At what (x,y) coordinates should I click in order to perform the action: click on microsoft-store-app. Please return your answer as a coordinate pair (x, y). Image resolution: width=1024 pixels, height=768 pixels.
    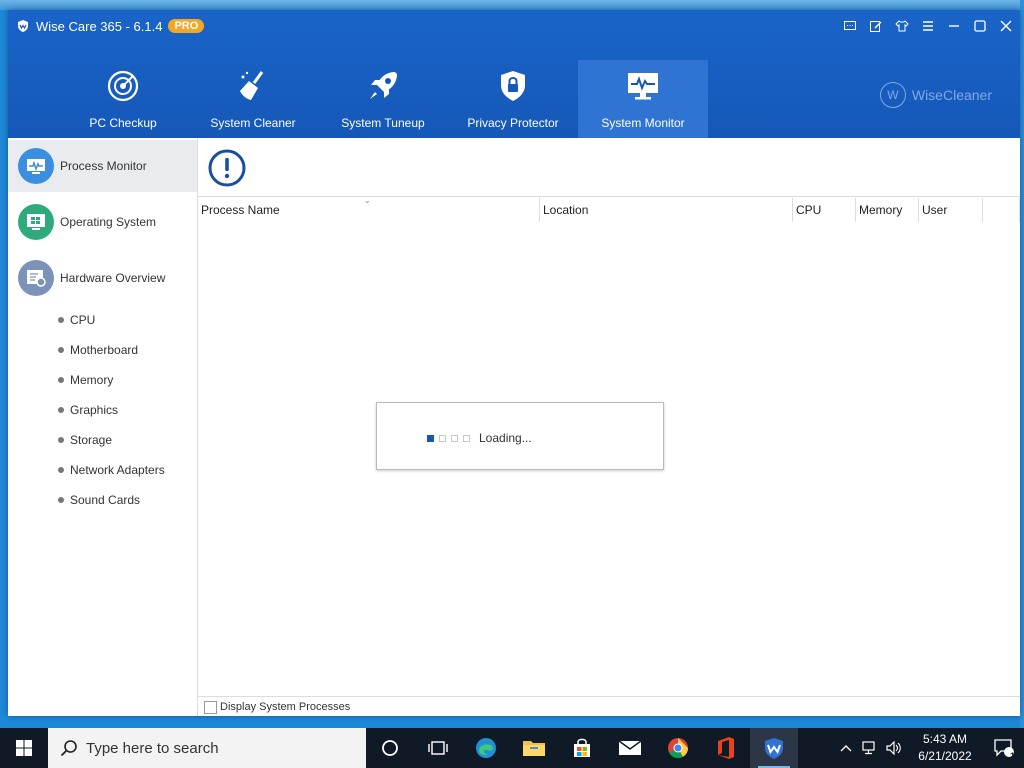
    Looking at the image, I should click on (582, 748).